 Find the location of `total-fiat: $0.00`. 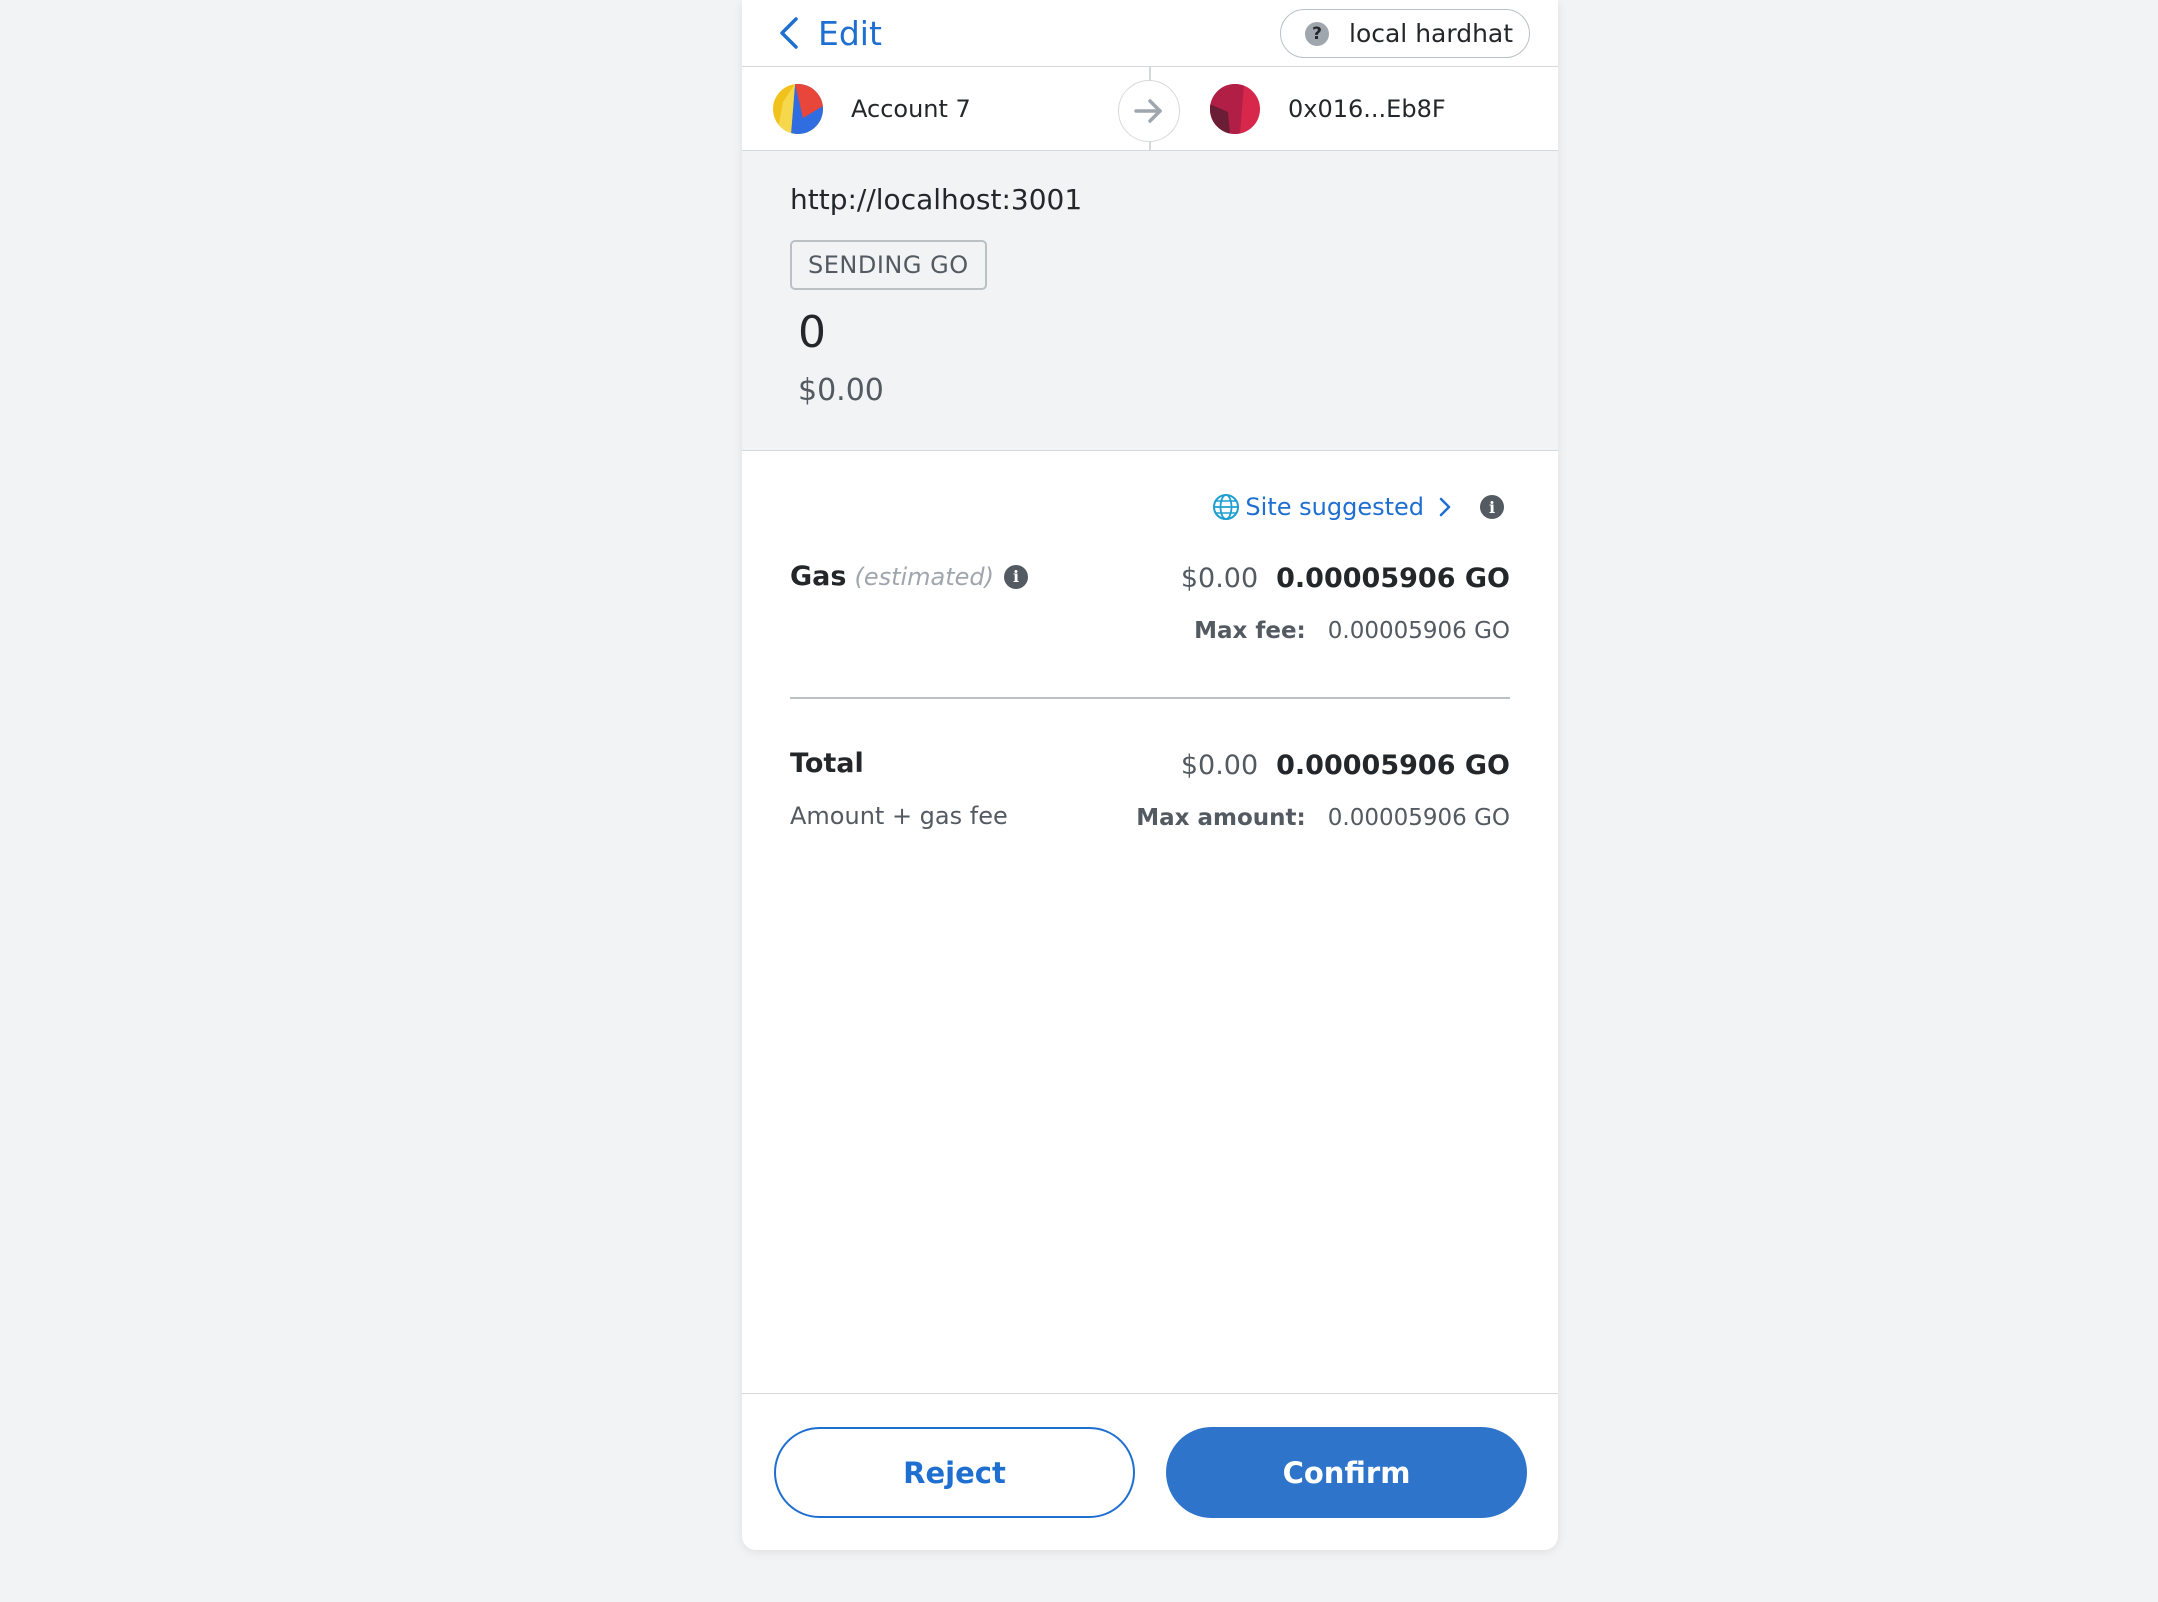

total-fiat: $0.00 is located at coordinates (1219, 765).